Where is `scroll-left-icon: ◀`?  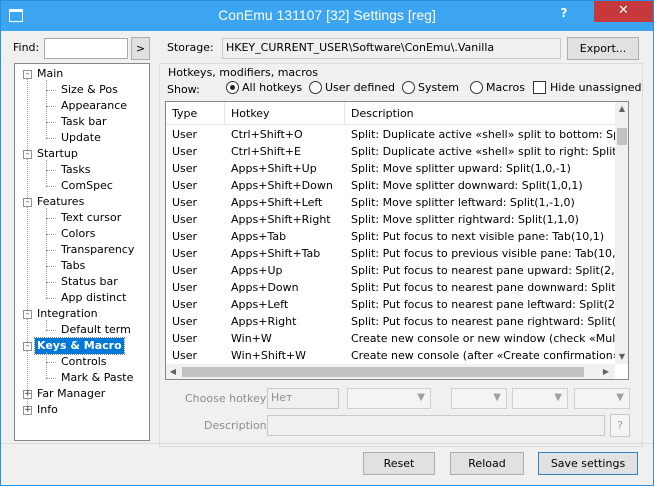 scroll-left-icon: ◀ is located at coordinates (173, 371).